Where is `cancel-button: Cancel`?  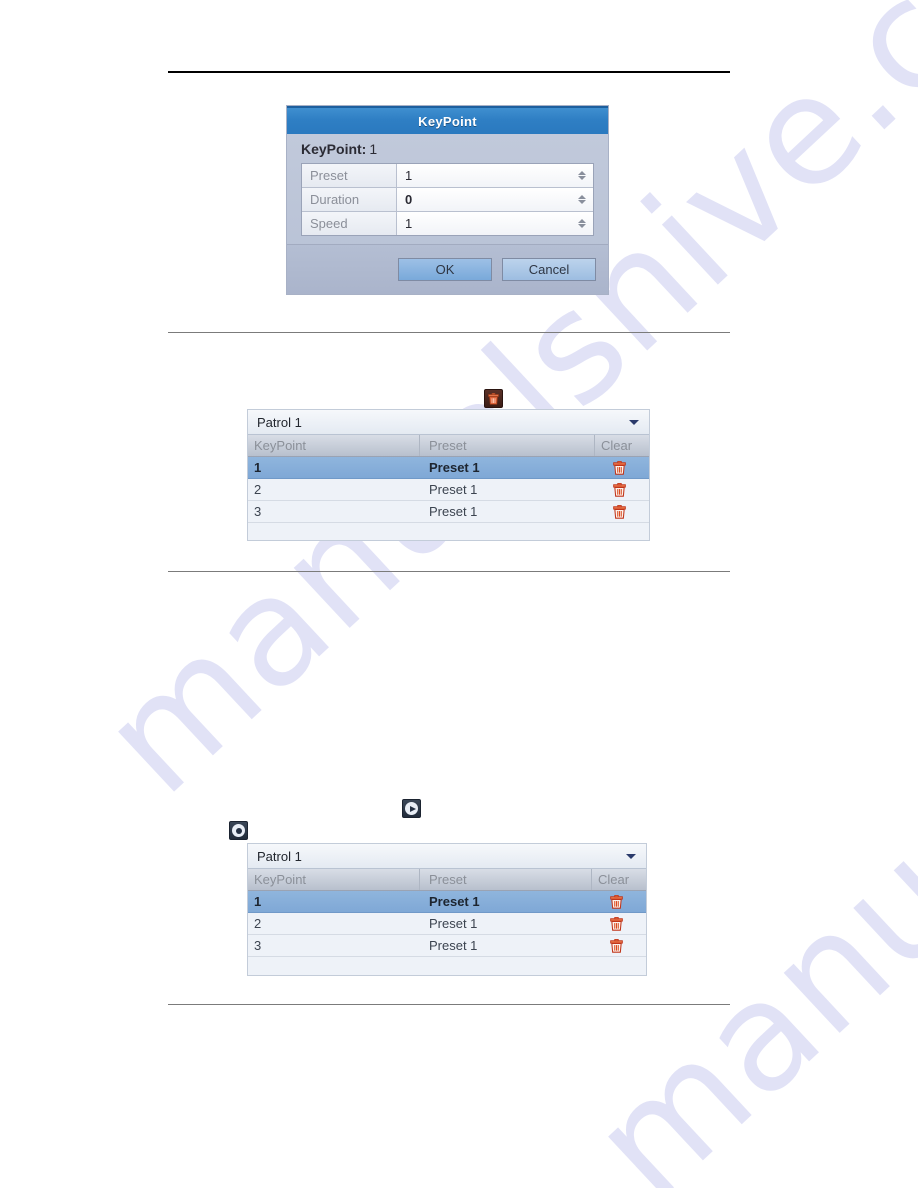
cancel-button: Cancel is located at coordinates (549, 269).